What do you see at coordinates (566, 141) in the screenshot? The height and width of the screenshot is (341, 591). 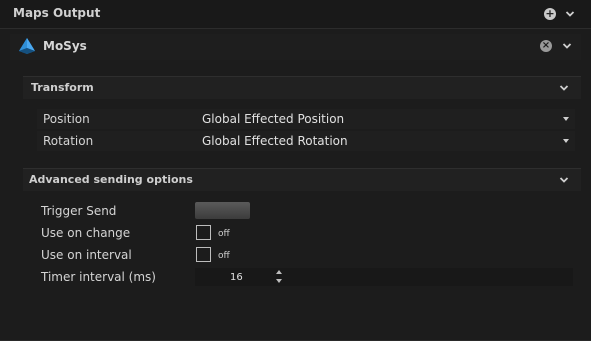 I see `rotation-dropdown-arrow-icon` at bounding box center [566, 141].